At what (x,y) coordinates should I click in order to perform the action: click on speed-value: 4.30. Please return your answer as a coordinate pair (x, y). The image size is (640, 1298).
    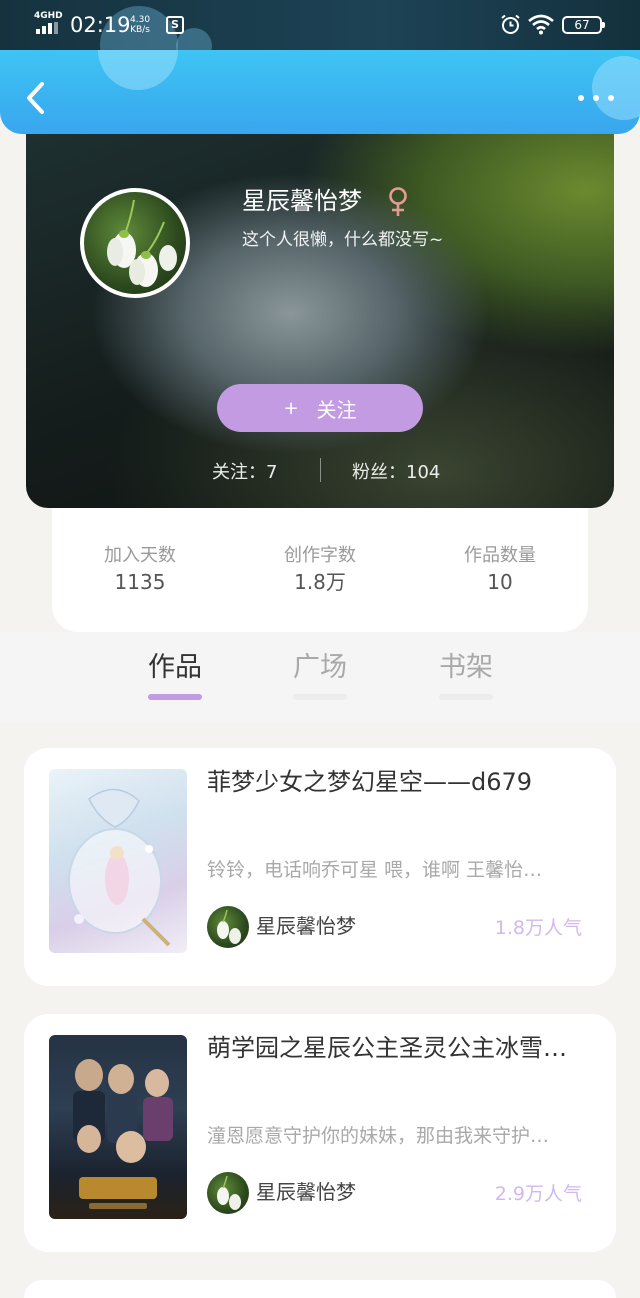
    Looking at the image, I should click on (140, 20).